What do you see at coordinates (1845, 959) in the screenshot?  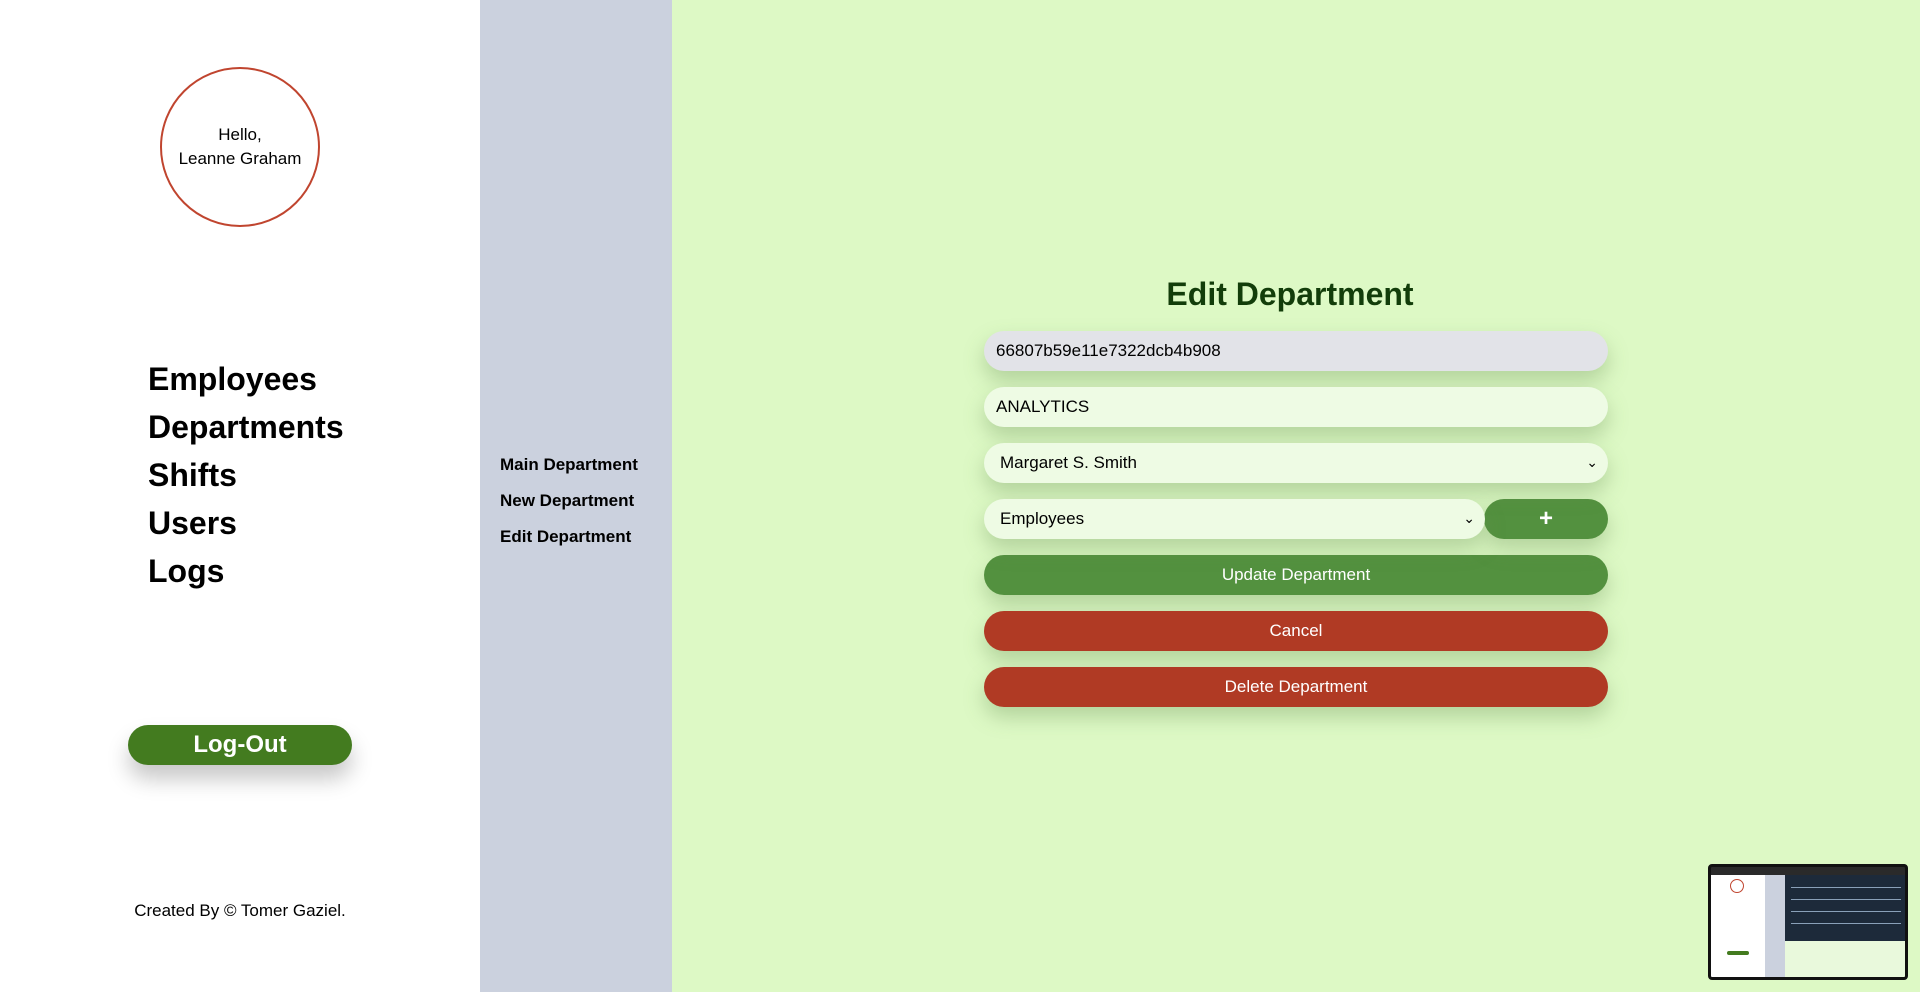 I see `thumbnail-footer-area` at bounding box center [1845, 959].